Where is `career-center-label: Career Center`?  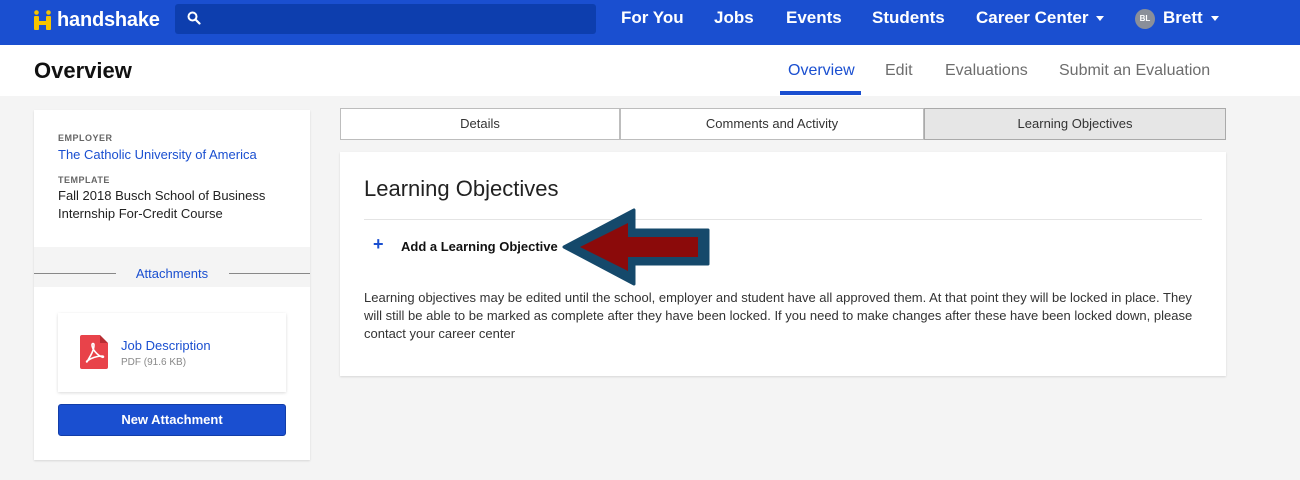 career-center-label: Career Center is located at coordinates (1032, 17).